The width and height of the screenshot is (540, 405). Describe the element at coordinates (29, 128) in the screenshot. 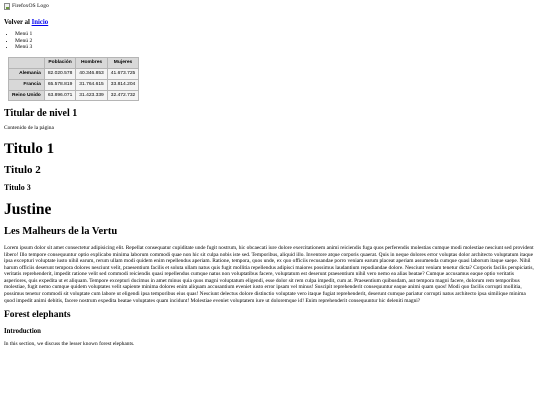

I see `page-content-text: Contenido de la página` at that location.